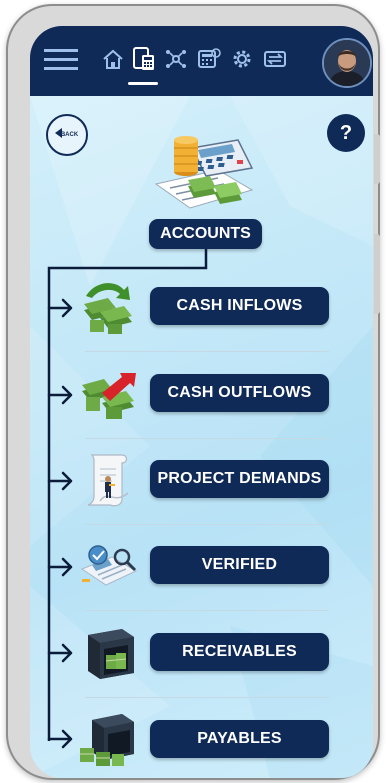  I want to click on receivables-icon, so click(111, 654).